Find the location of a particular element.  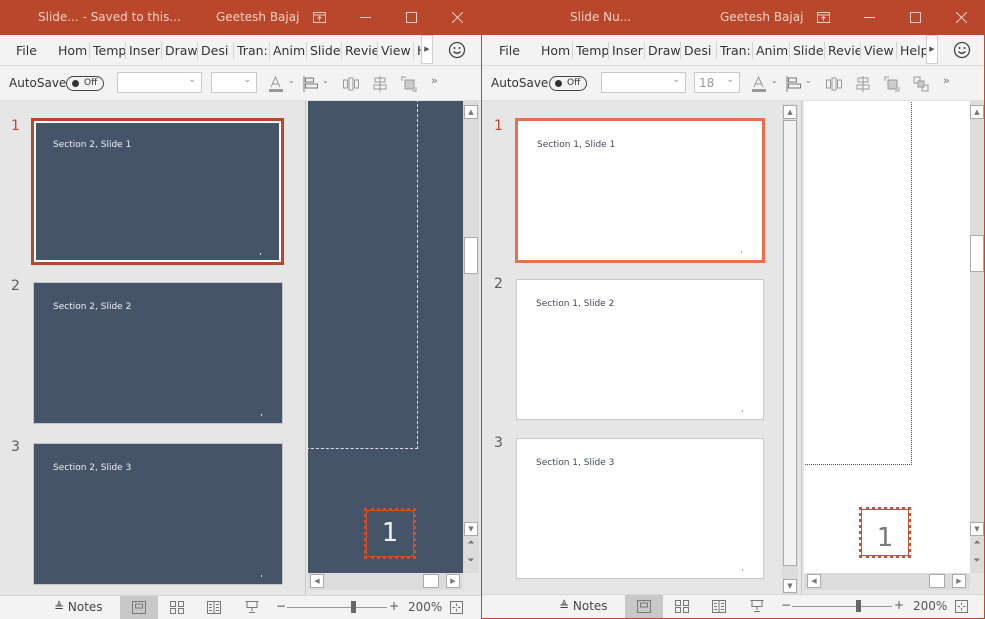

previous-slide-button: ⏶ is located at coordinates (471, 543).